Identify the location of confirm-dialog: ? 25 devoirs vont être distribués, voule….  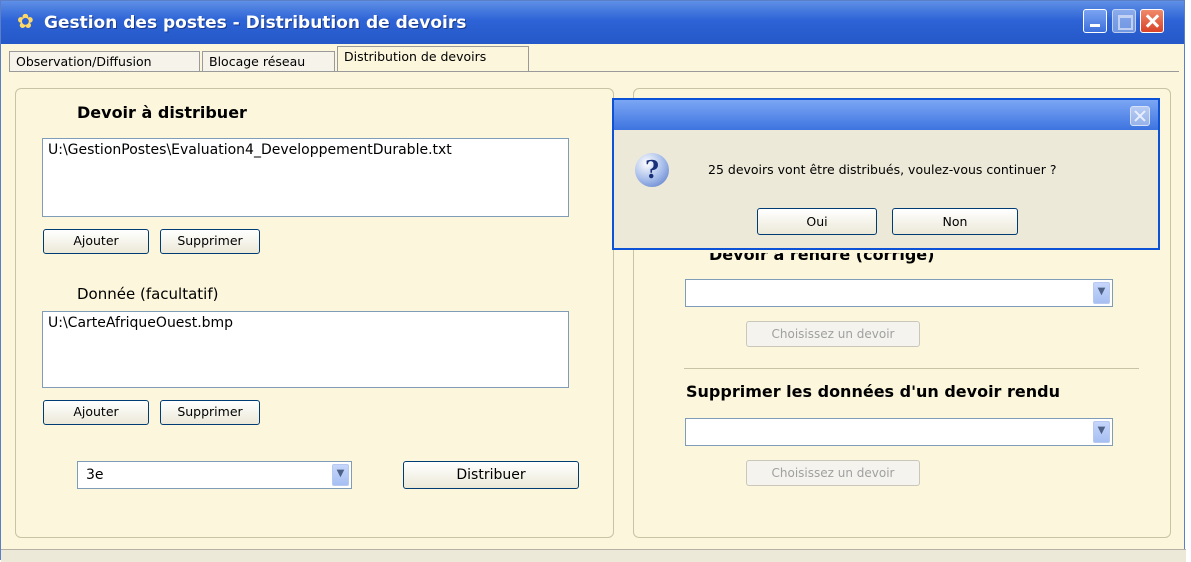
(886, 174).